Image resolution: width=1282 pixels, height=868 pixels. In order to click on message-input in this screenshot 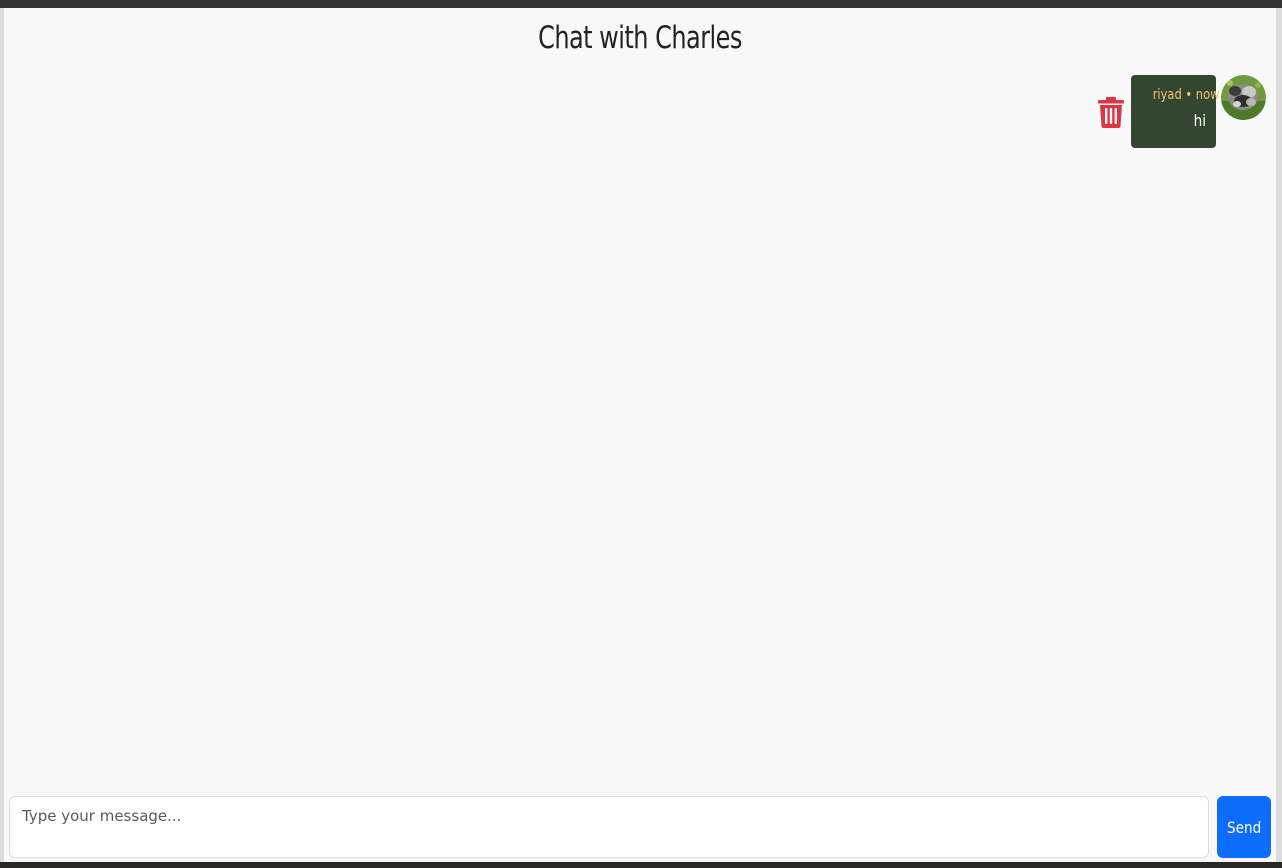, I will do `click(609, 827)`.